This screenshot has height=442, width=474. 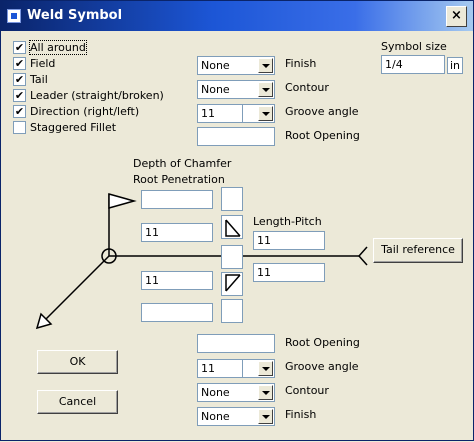 What do you see at coordinates (215, 416) in the screenshot?
I see `finish-value: None` at bounding box center [215, 416].